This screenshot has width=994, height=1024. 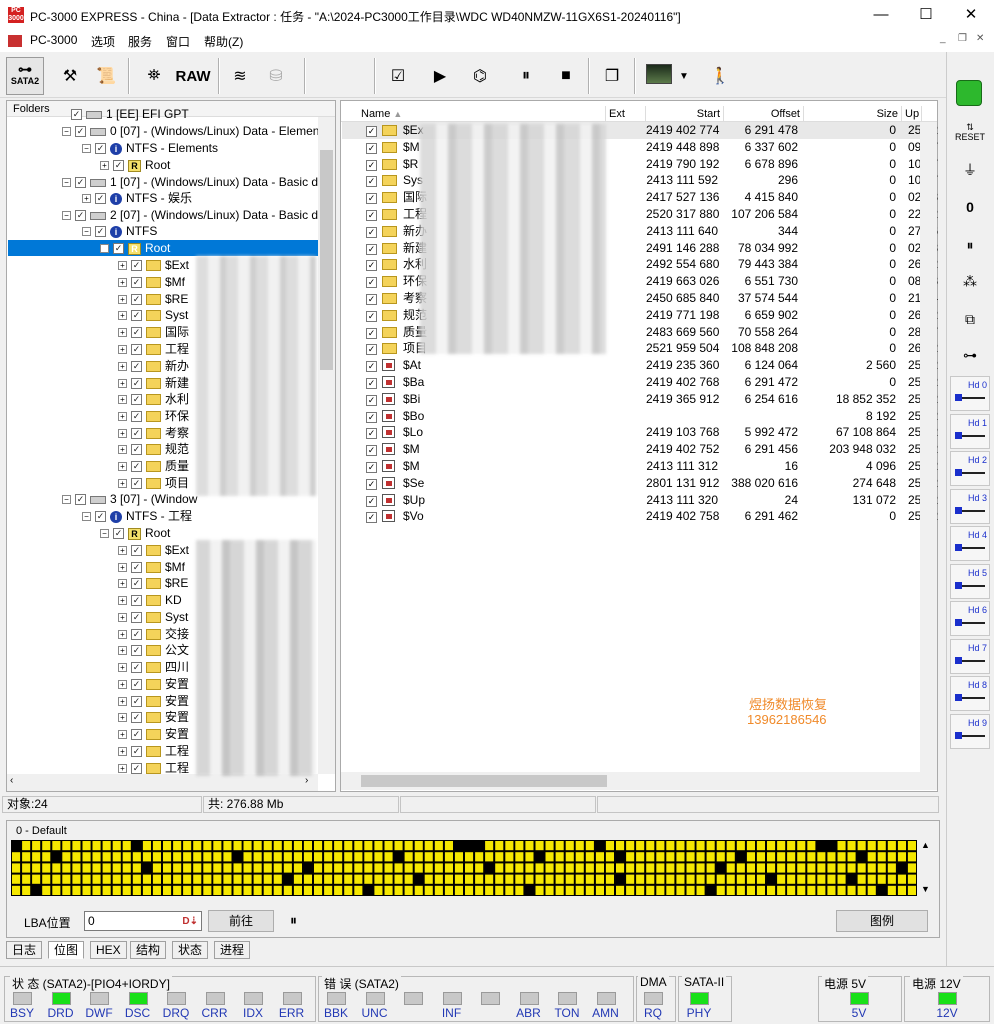 I want to click on script-icon: 📜, so click(x=106, y=76).